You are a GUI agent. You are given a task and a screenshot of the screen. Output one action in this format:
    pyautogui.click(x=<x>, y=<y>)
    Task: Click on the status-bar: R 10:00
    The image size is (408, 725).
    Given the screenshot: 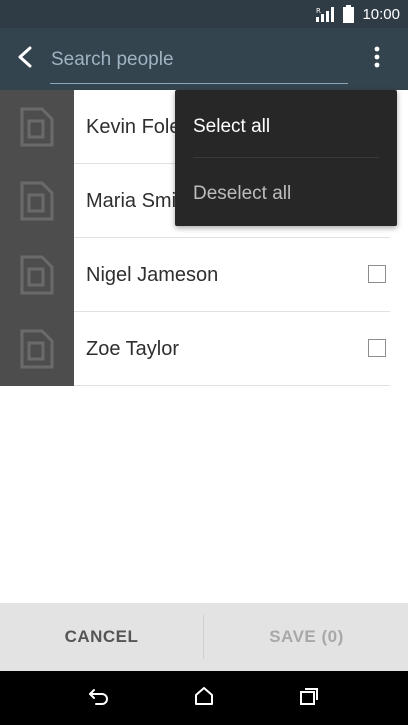 What is the action you would take?
    pyautogui.click(x=204, y=14)
    